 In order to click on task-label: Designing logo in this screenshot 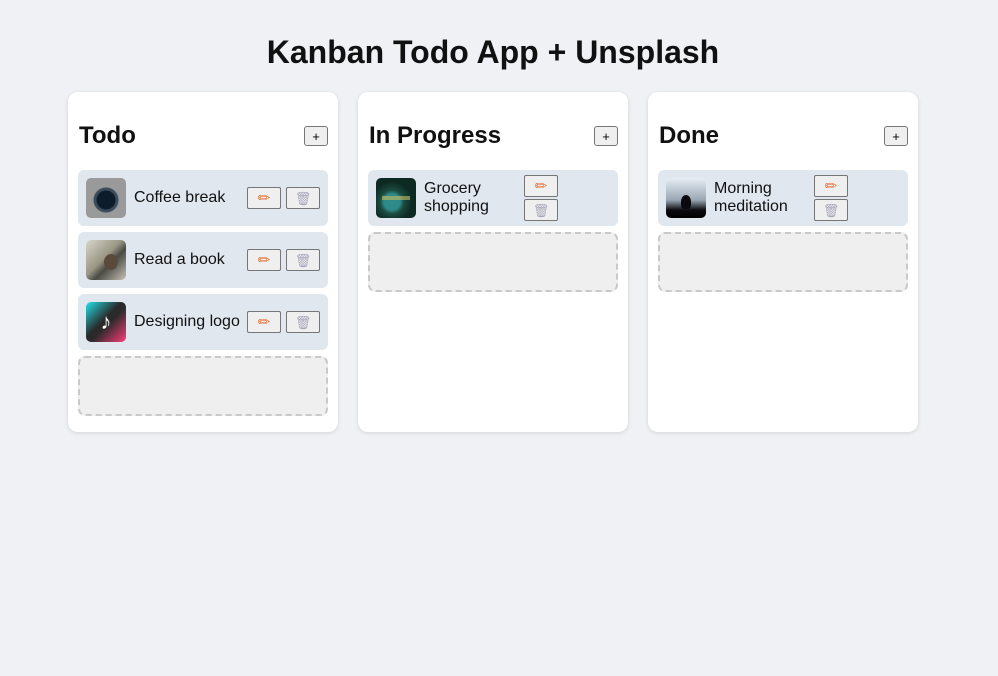, I will do `click(187, 321)`.